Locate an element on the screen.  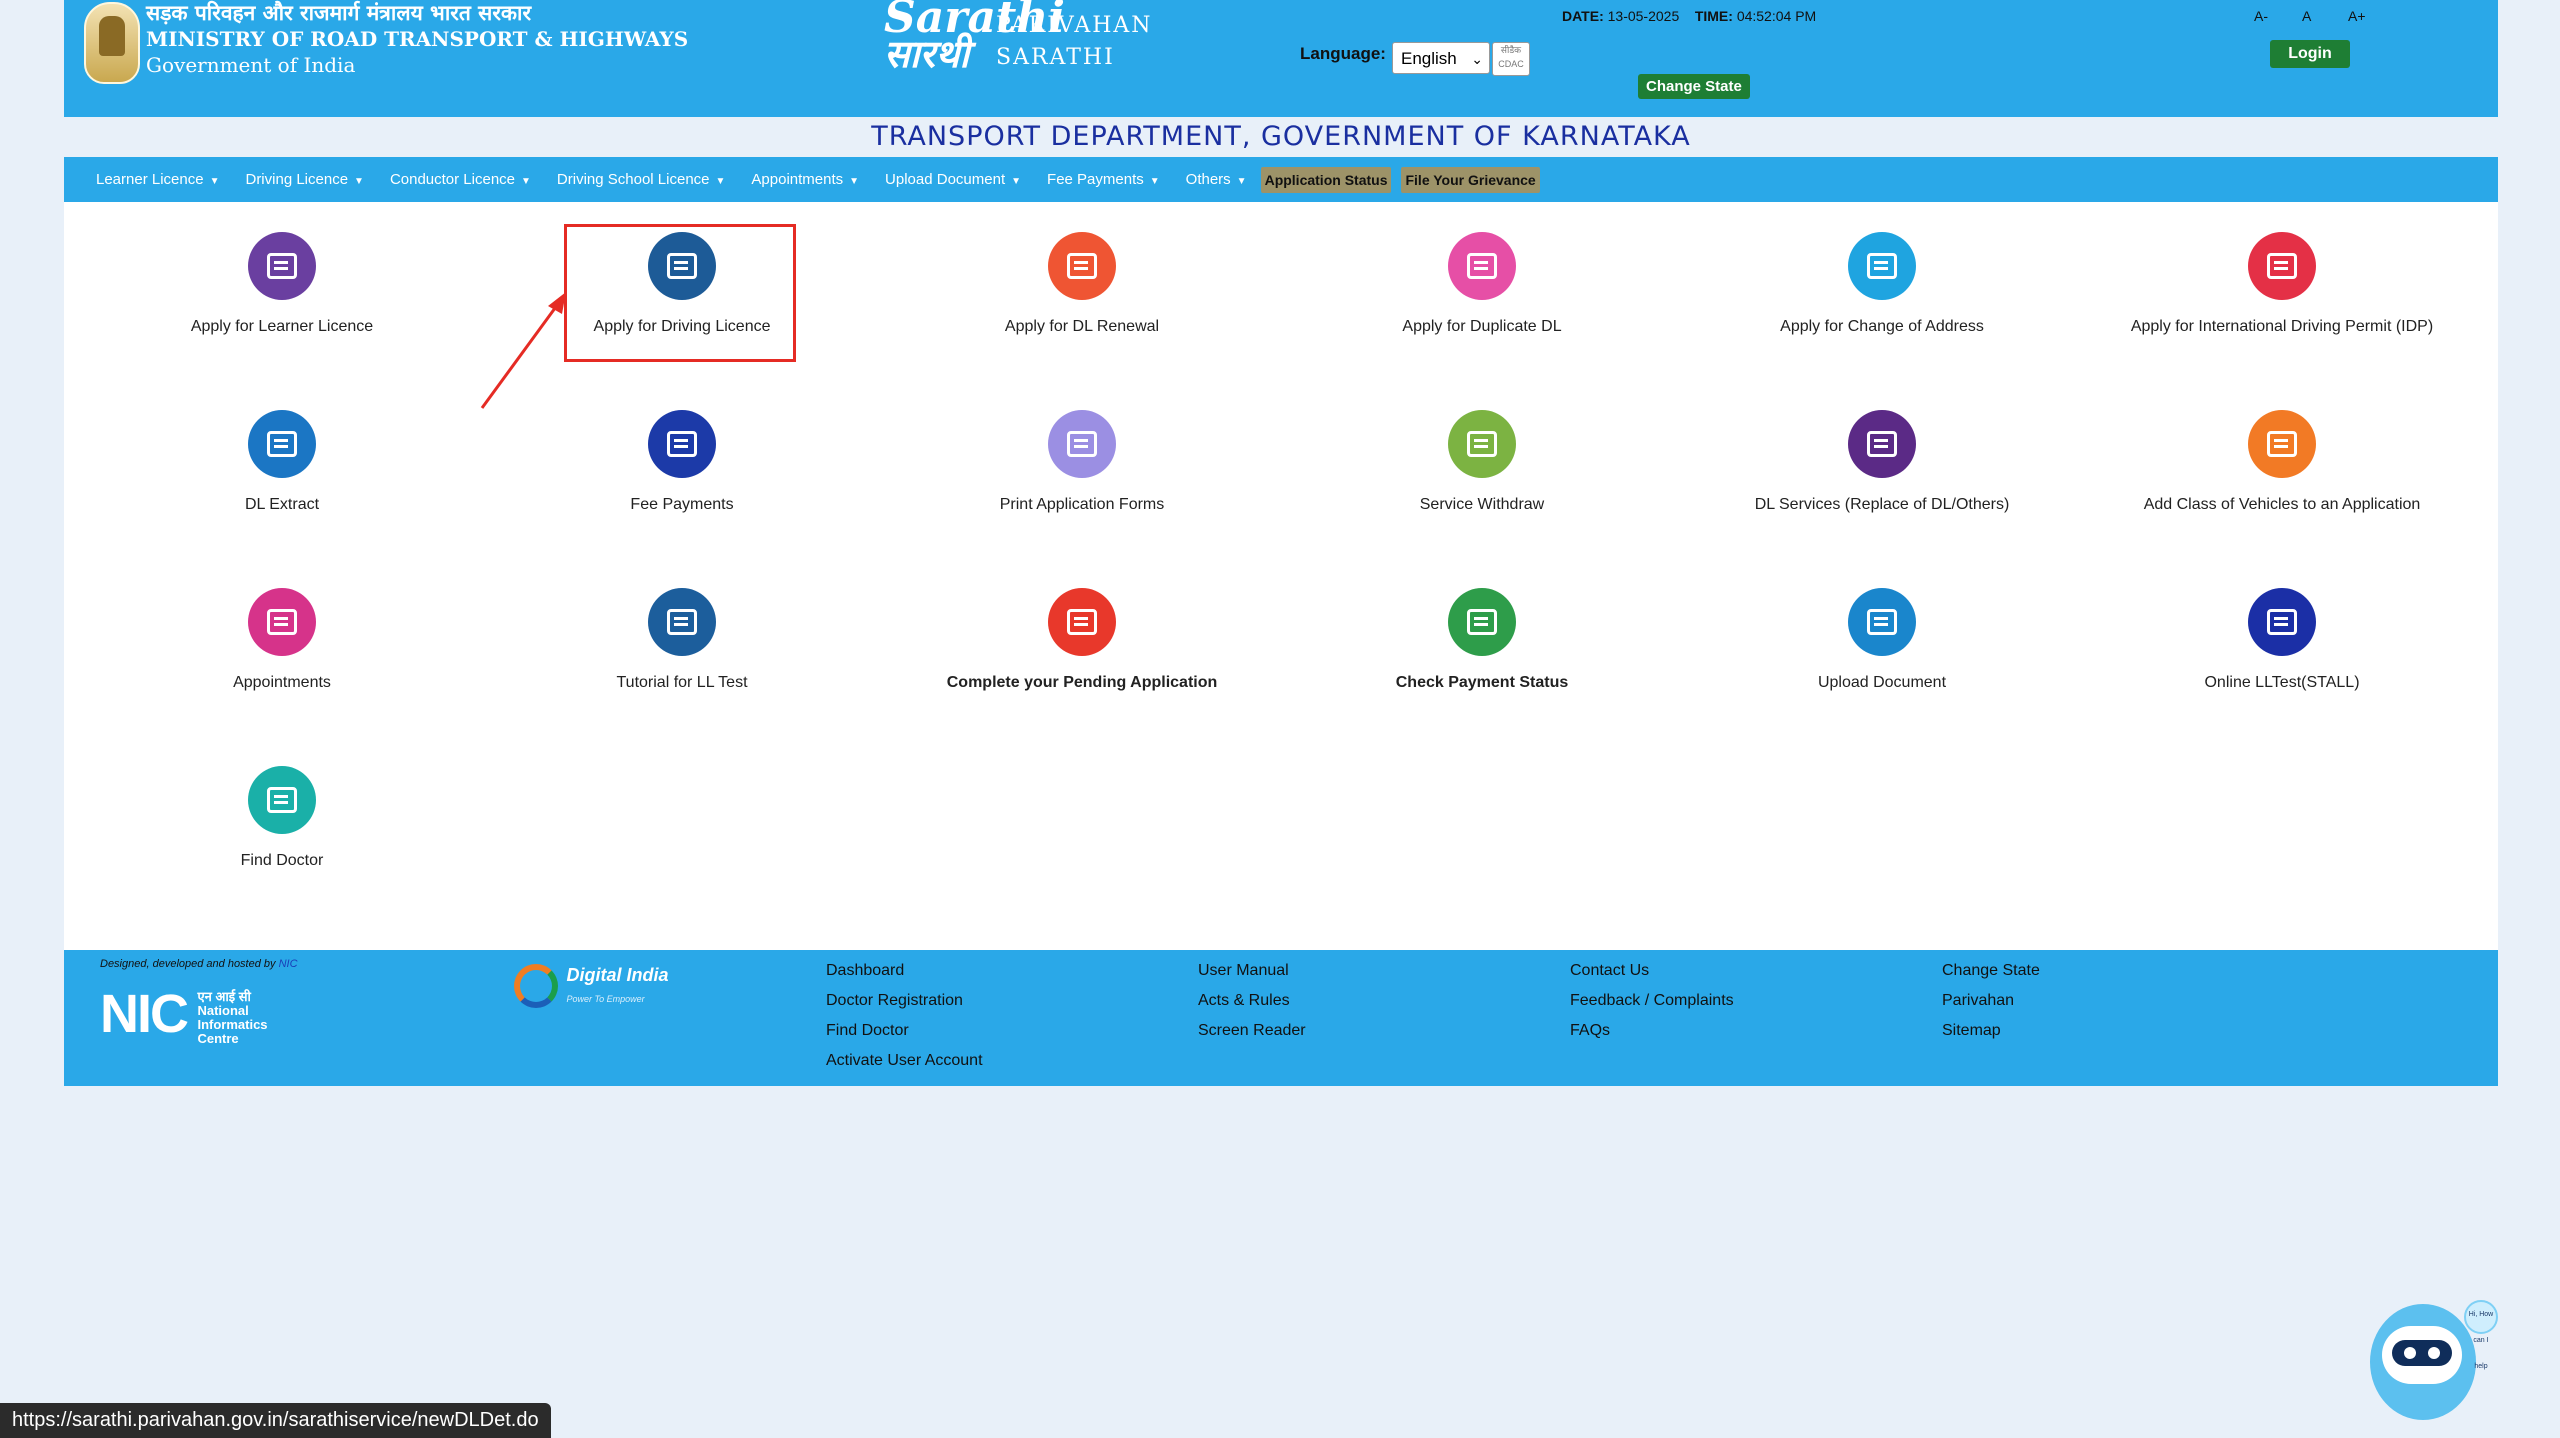
duplicate-dl-icon is located at coordinates (1482, 266).